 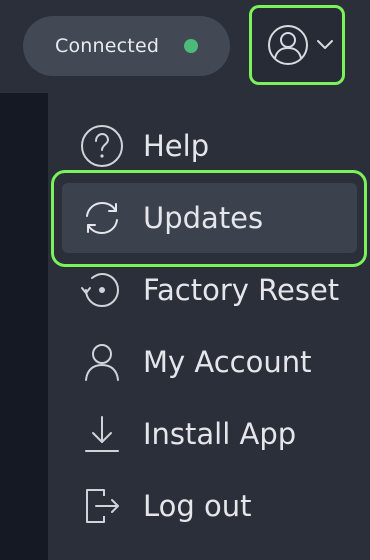 I want to click on menu-item-factory-reset-label: Factory Reset, so click(x=241, y=290).